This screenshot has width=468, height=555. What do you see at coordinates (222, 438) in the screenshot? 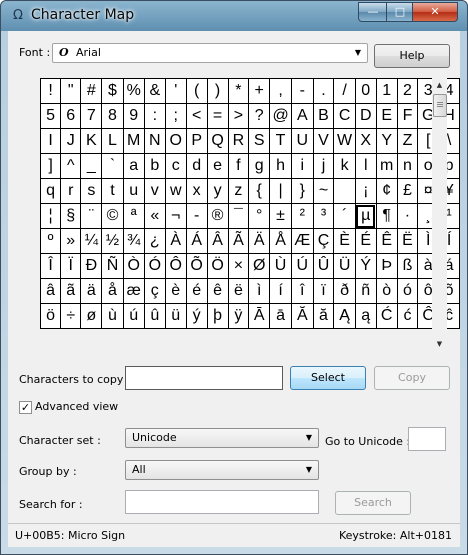
I see `character-set-dropdown: Unicode ▼` at bounding box center [222, 438].